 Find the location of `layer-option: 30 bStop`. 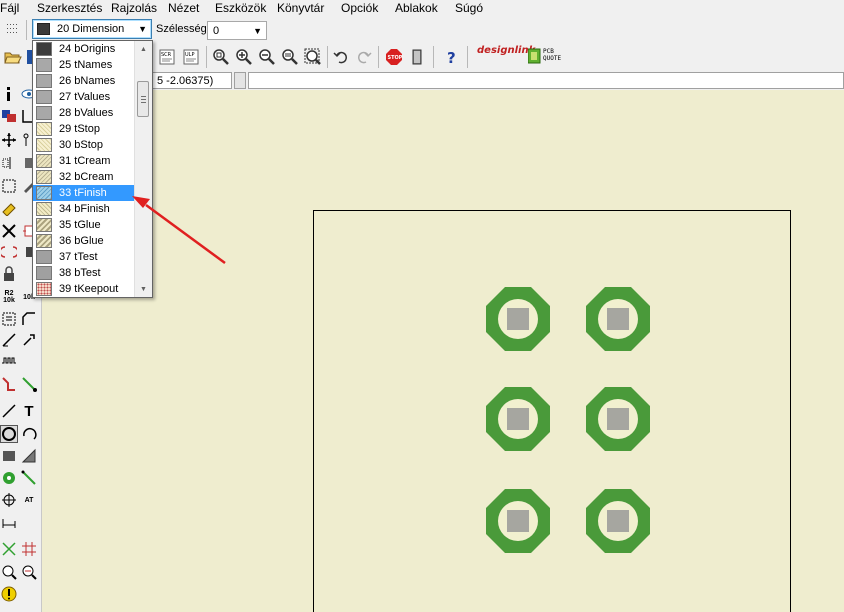

layer-option: 30 bStop is located at coordinates (84, 145).